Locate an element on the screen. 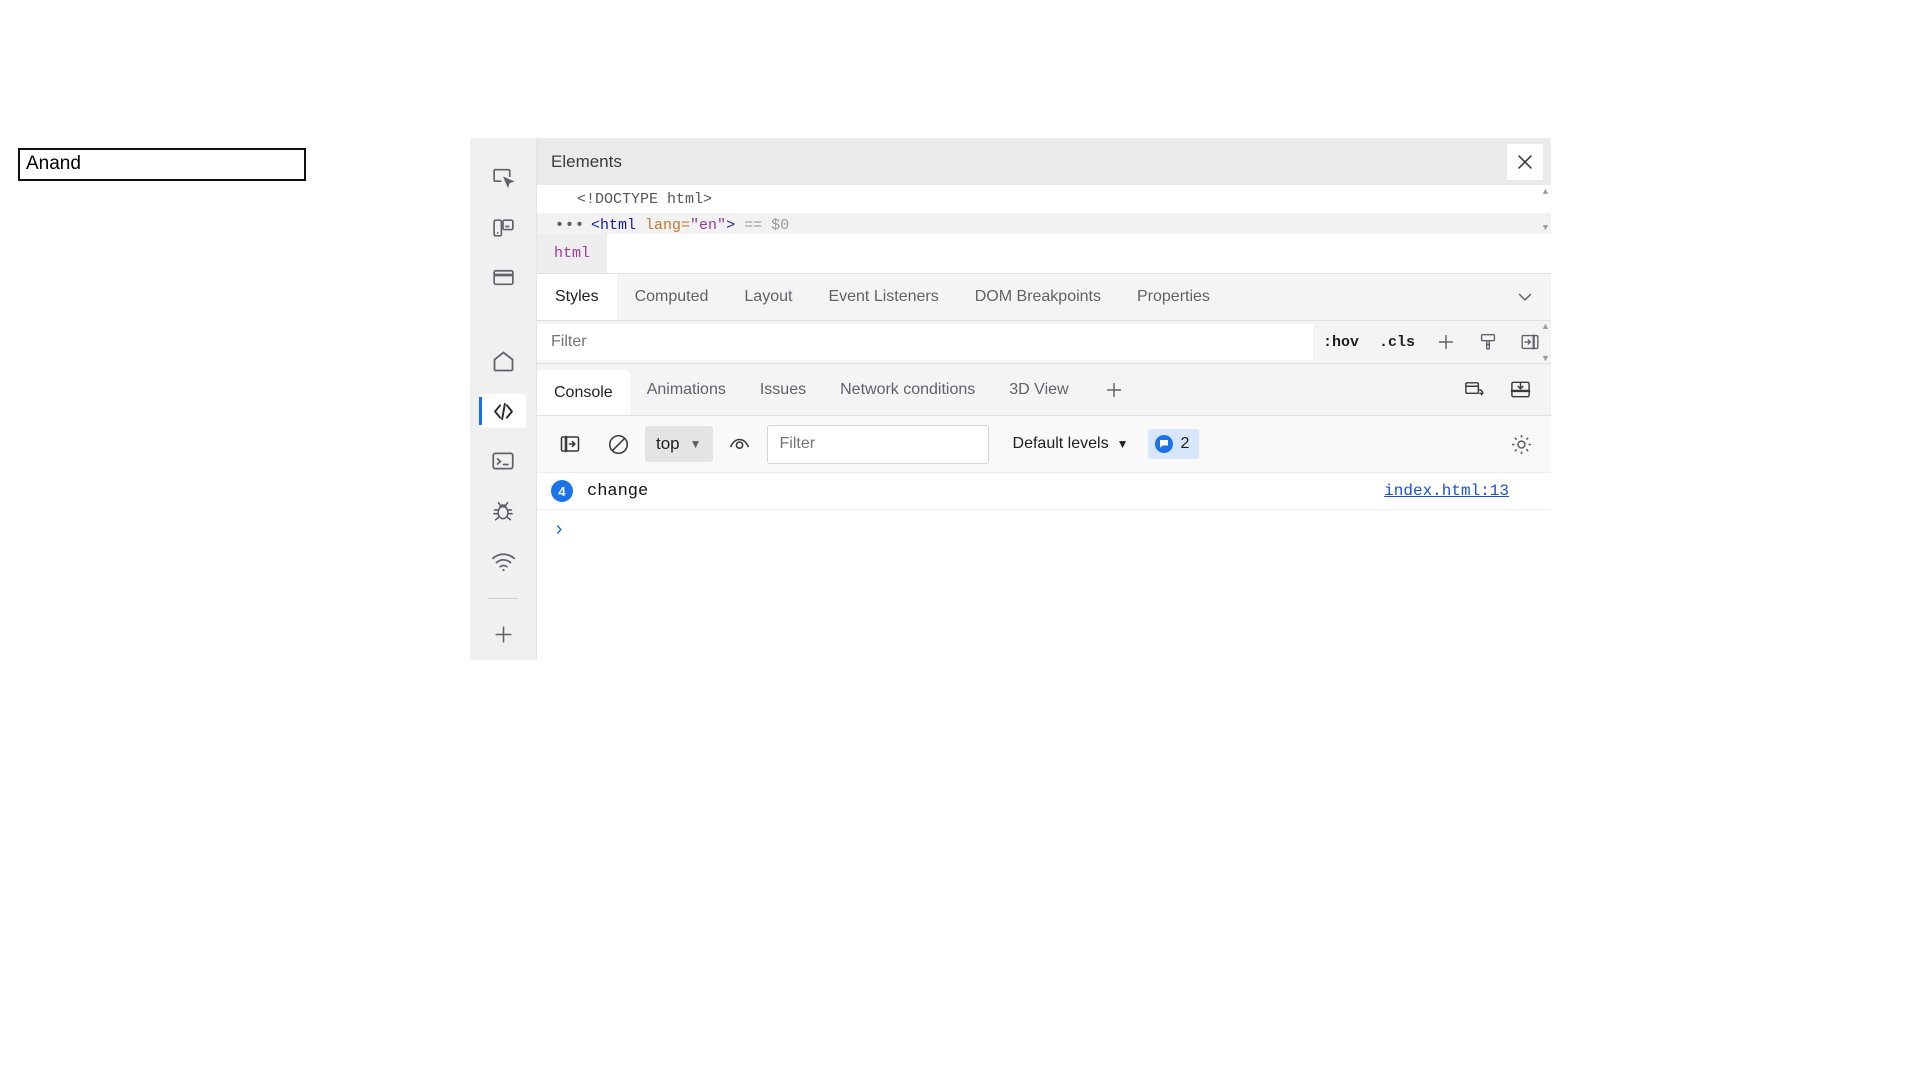 This screenshot has height=1080, width=1920. message-repeat-count: 4 is located at coordinates (562, 491).